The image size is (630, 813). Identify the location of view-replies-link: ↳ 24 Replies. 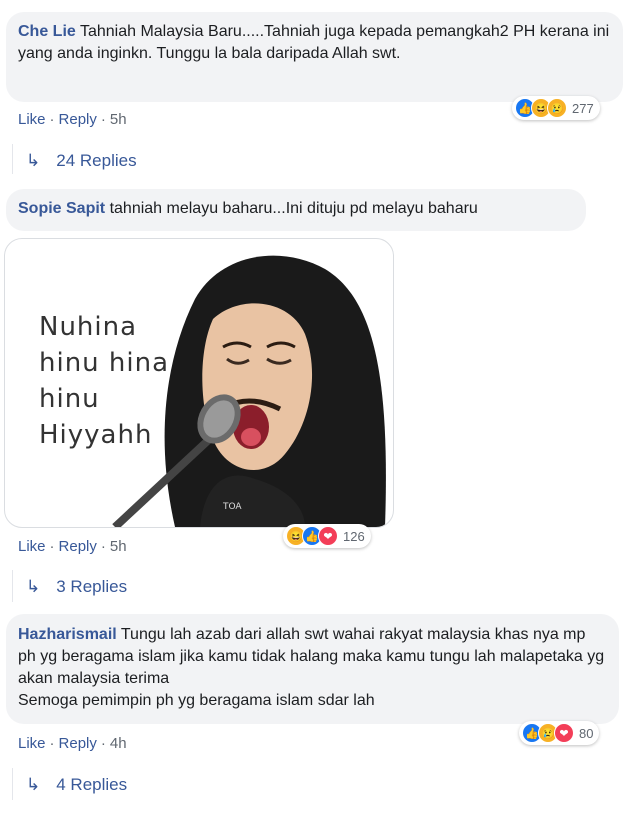
(81, 161).